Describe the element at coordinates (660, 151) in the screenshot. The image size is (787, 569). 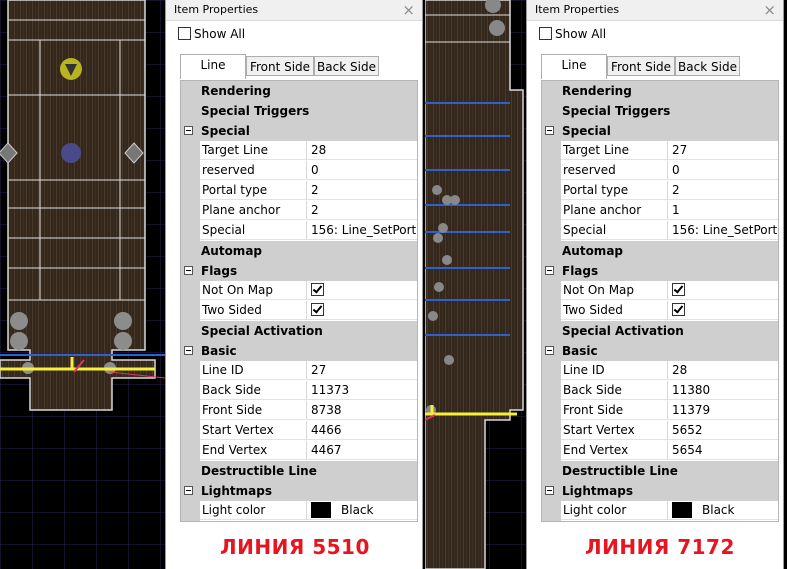
I see `property-row-target-line: Target Line 27` at that location.